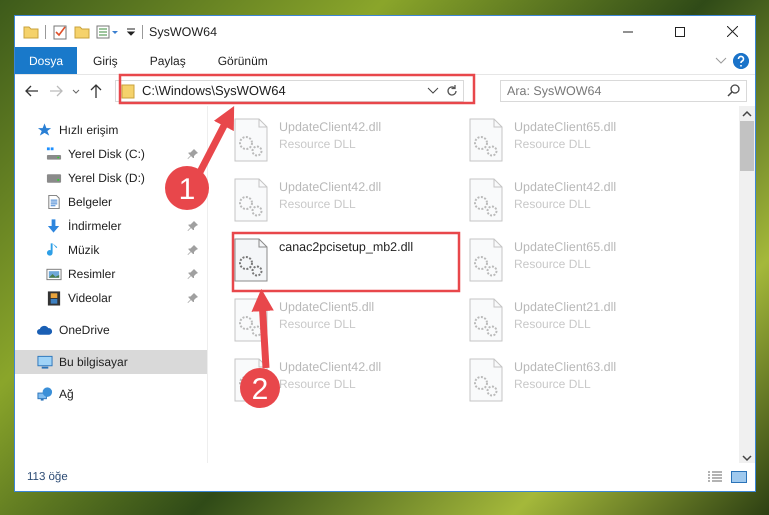 The height and width of the screenshot is (515, 769). Describe the element at coordinates (95, 154) in the screenshot. I see `sidebar-item: Yerel Disk (C:)` at that location.